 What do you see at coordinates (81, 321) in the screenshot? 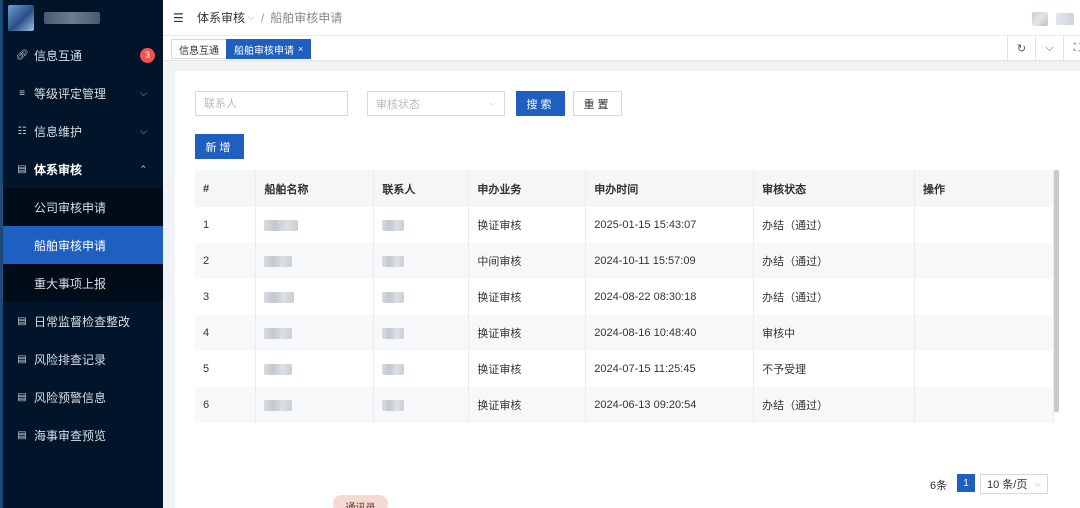
I see `sidebar-item-daily-supervision: ▤ 日常监督检查整改` at bounding box center [81, 321].